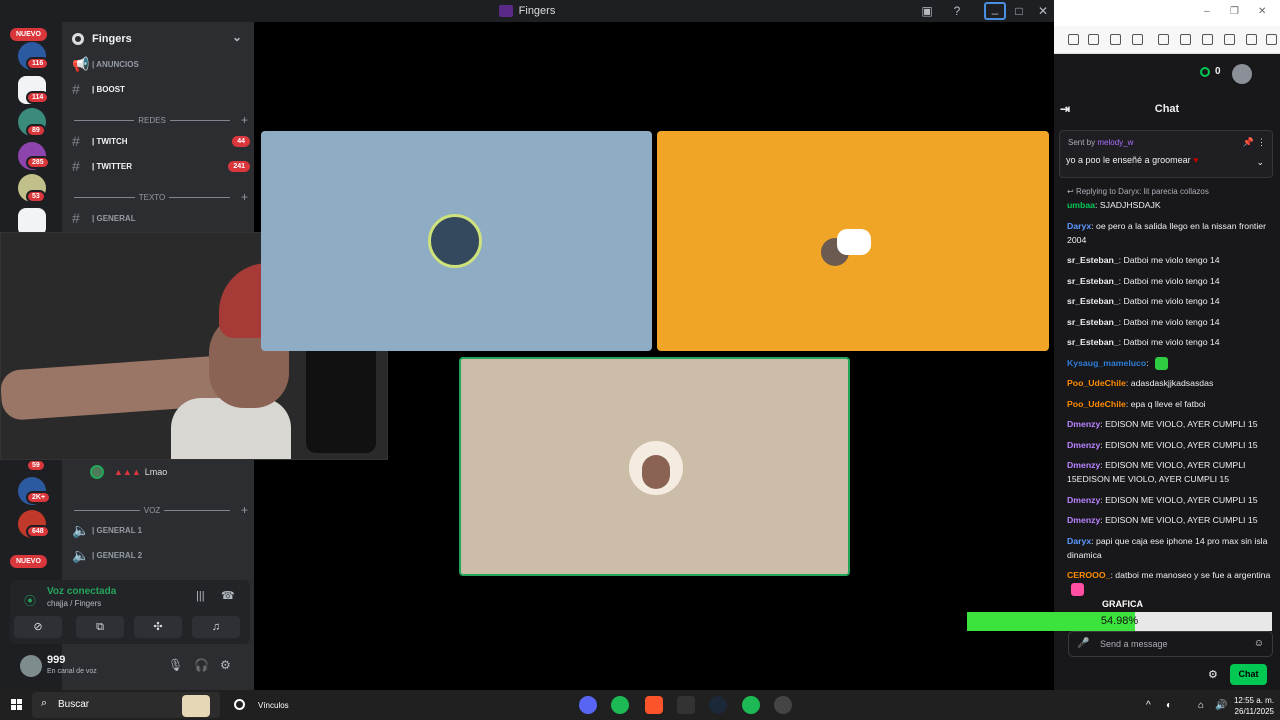 This screenshot has height=720, width=1280. What do you see at coordinates (927, 11) in the screenshot?
I see `screen-share-icon: ▣` at bounding box center [927, 11].